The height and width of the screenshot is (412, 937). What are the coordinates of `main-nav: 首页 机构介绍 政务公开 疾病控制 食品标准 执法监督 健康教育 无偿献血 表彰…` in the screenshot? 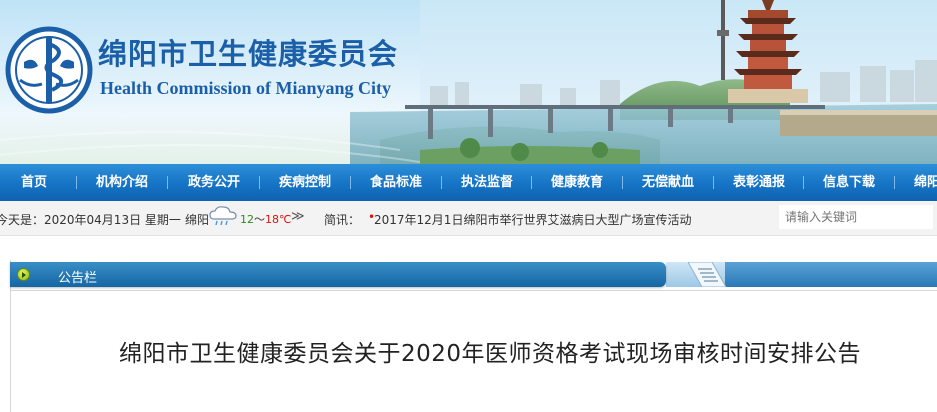 It's located at (468, 182).